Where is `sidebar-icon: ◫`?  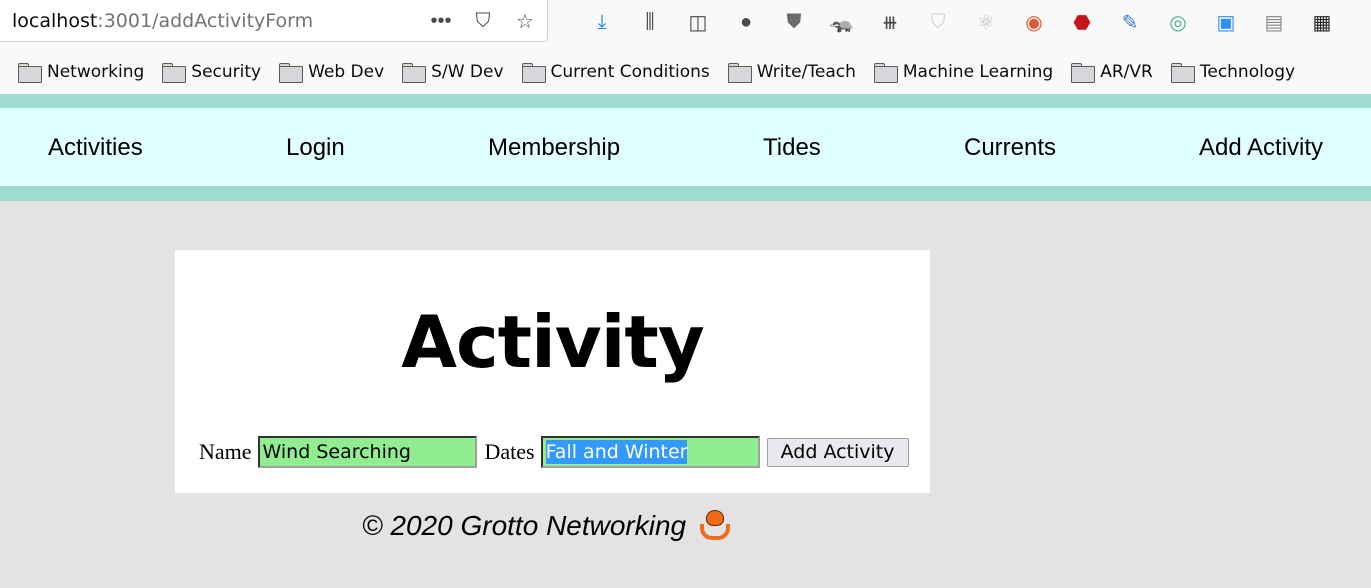
sidebar-icon: ◫ is located at coordinates (698, 22).